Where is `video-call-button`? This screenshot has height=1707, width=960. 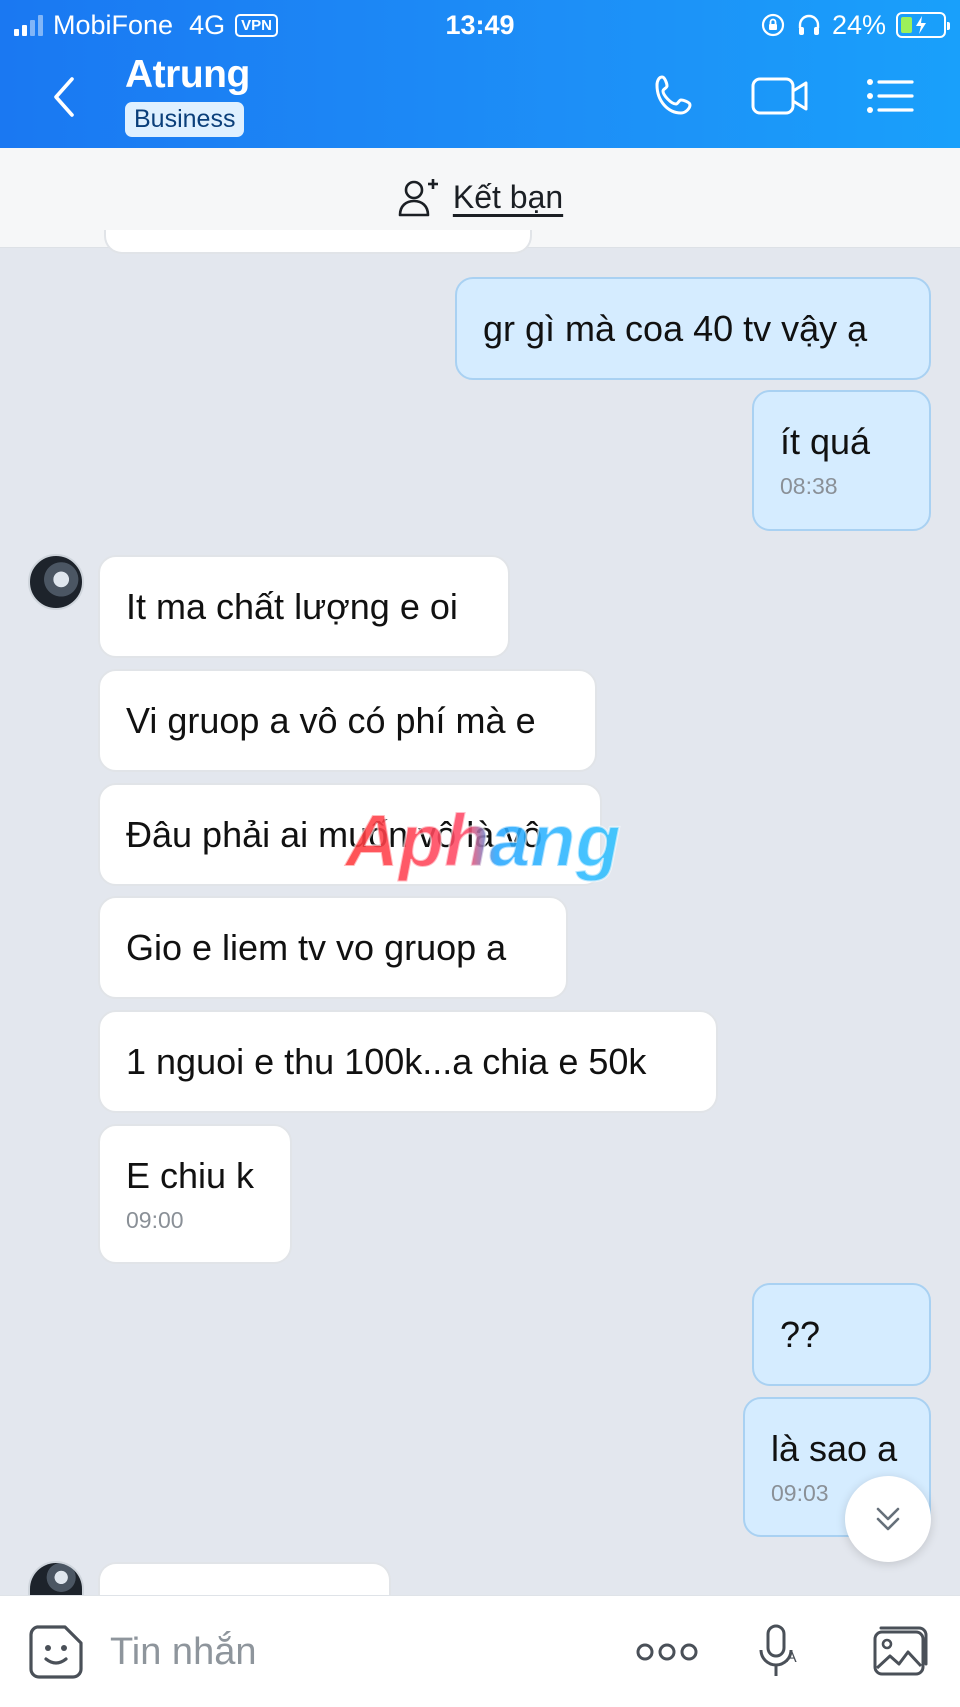 video-call-button is located at coordinates (780, 96).